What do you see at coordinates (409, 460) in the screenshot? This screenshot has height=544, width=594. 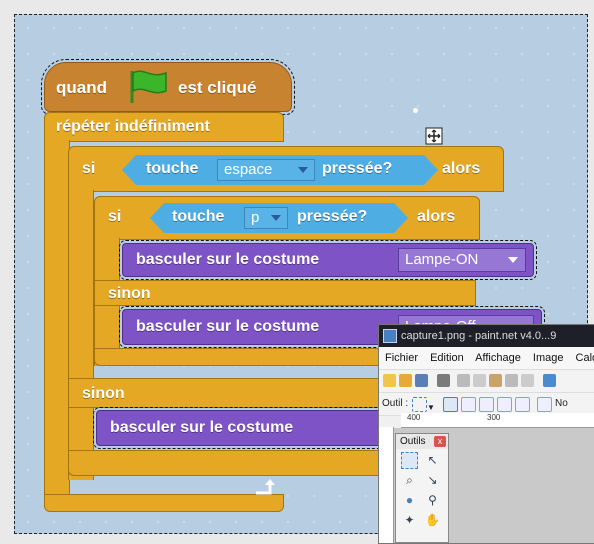 I see `rectangle-select-tool-icon` at bounding box center [409, 460].